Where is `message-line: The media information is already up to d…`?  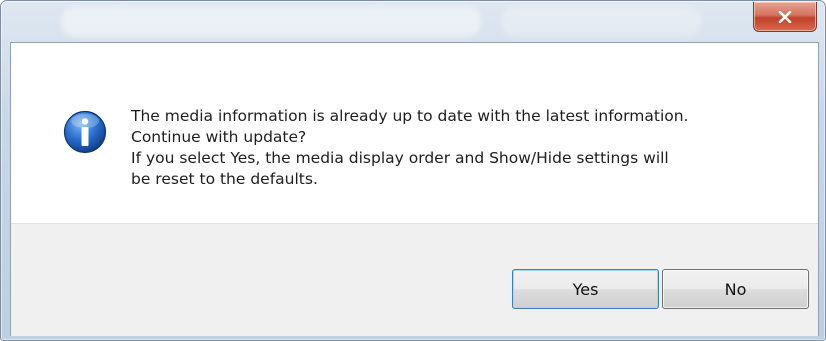 message-line: The media information is already up to d… is located at coordinates (410, 116).